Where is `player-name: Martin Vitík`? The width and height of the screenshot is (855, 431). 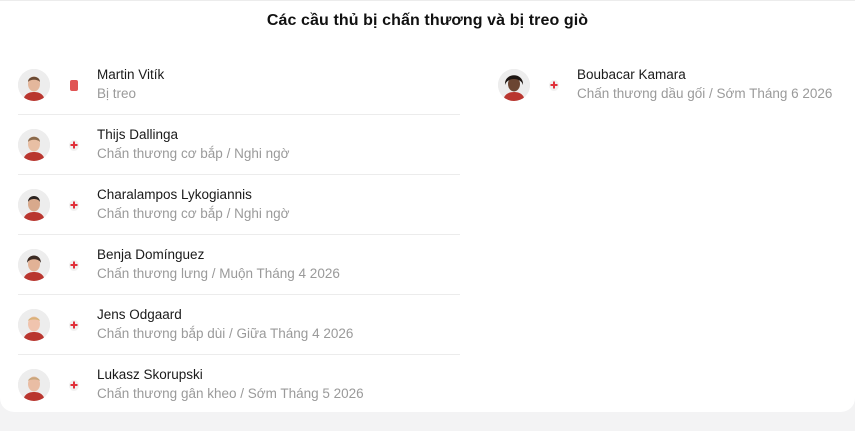
player-name: Martin Vitík is located at coordinates (130, 74).